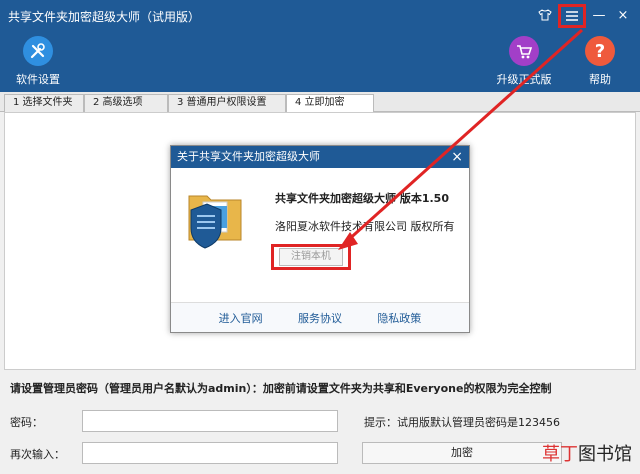  What do you see at coordinates (560, 454) in the screenshot?
I see `watermark-red-text: 草丁` at bounding box center [560, 454].